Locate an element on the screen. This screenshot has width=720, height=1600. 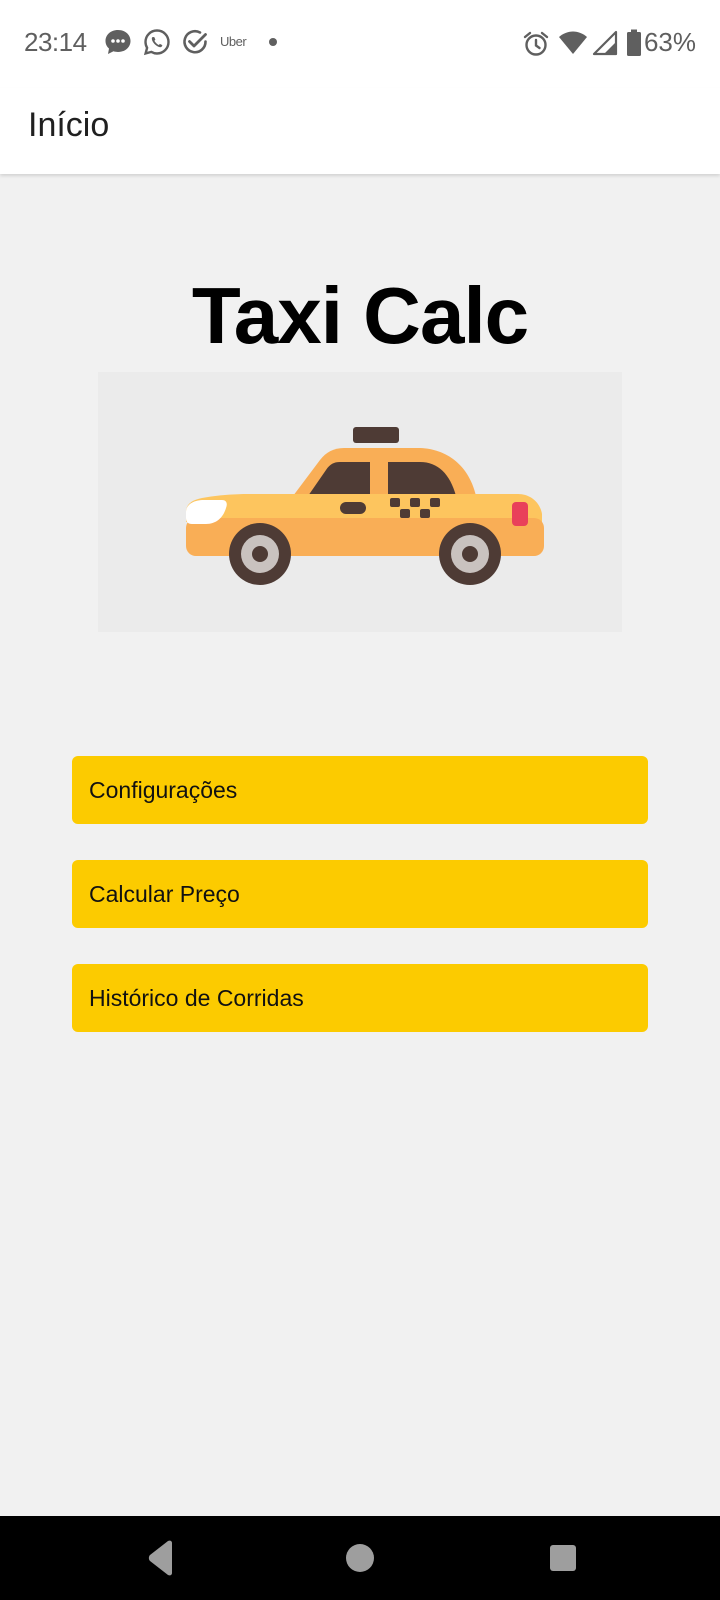
wifi-icon is located at coordinates (573, 42).